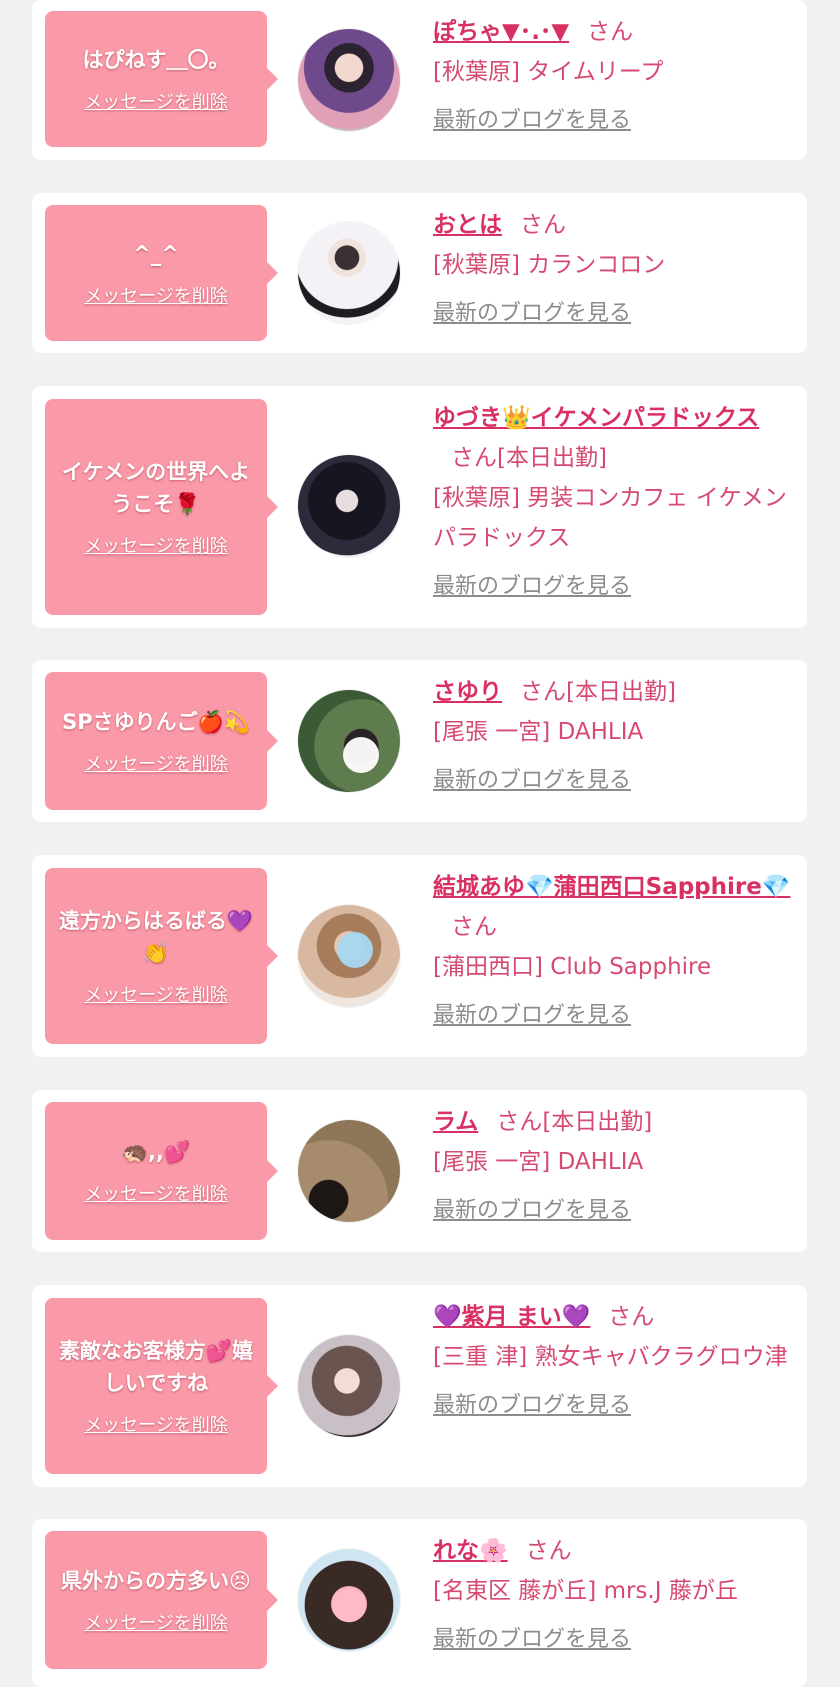  What do you see at coordinates (612, 887) in the screenshot?
I see `girl-name-link: 結城あゆ💎蒲田西口Sapphire💎` at bounding box center [612, 887].